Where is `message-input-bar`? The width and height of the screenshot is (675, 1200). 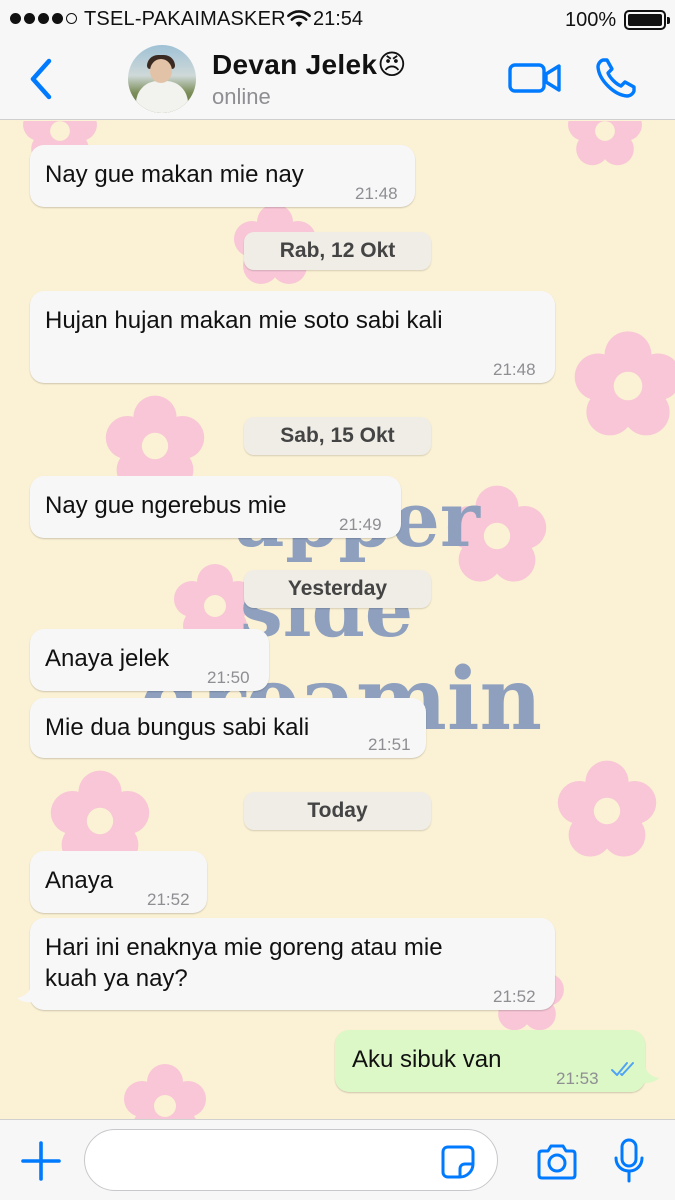
message-input-bar is located at coordinates (337, 1159).